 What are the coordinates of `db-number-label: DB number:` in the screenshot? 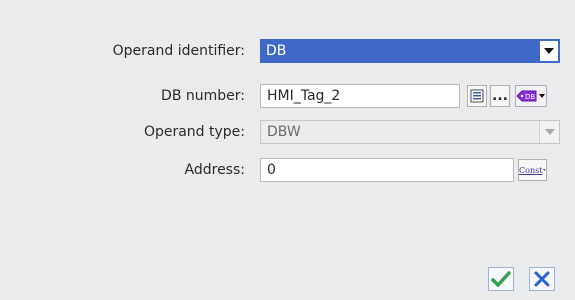 It's located at (203, 96).